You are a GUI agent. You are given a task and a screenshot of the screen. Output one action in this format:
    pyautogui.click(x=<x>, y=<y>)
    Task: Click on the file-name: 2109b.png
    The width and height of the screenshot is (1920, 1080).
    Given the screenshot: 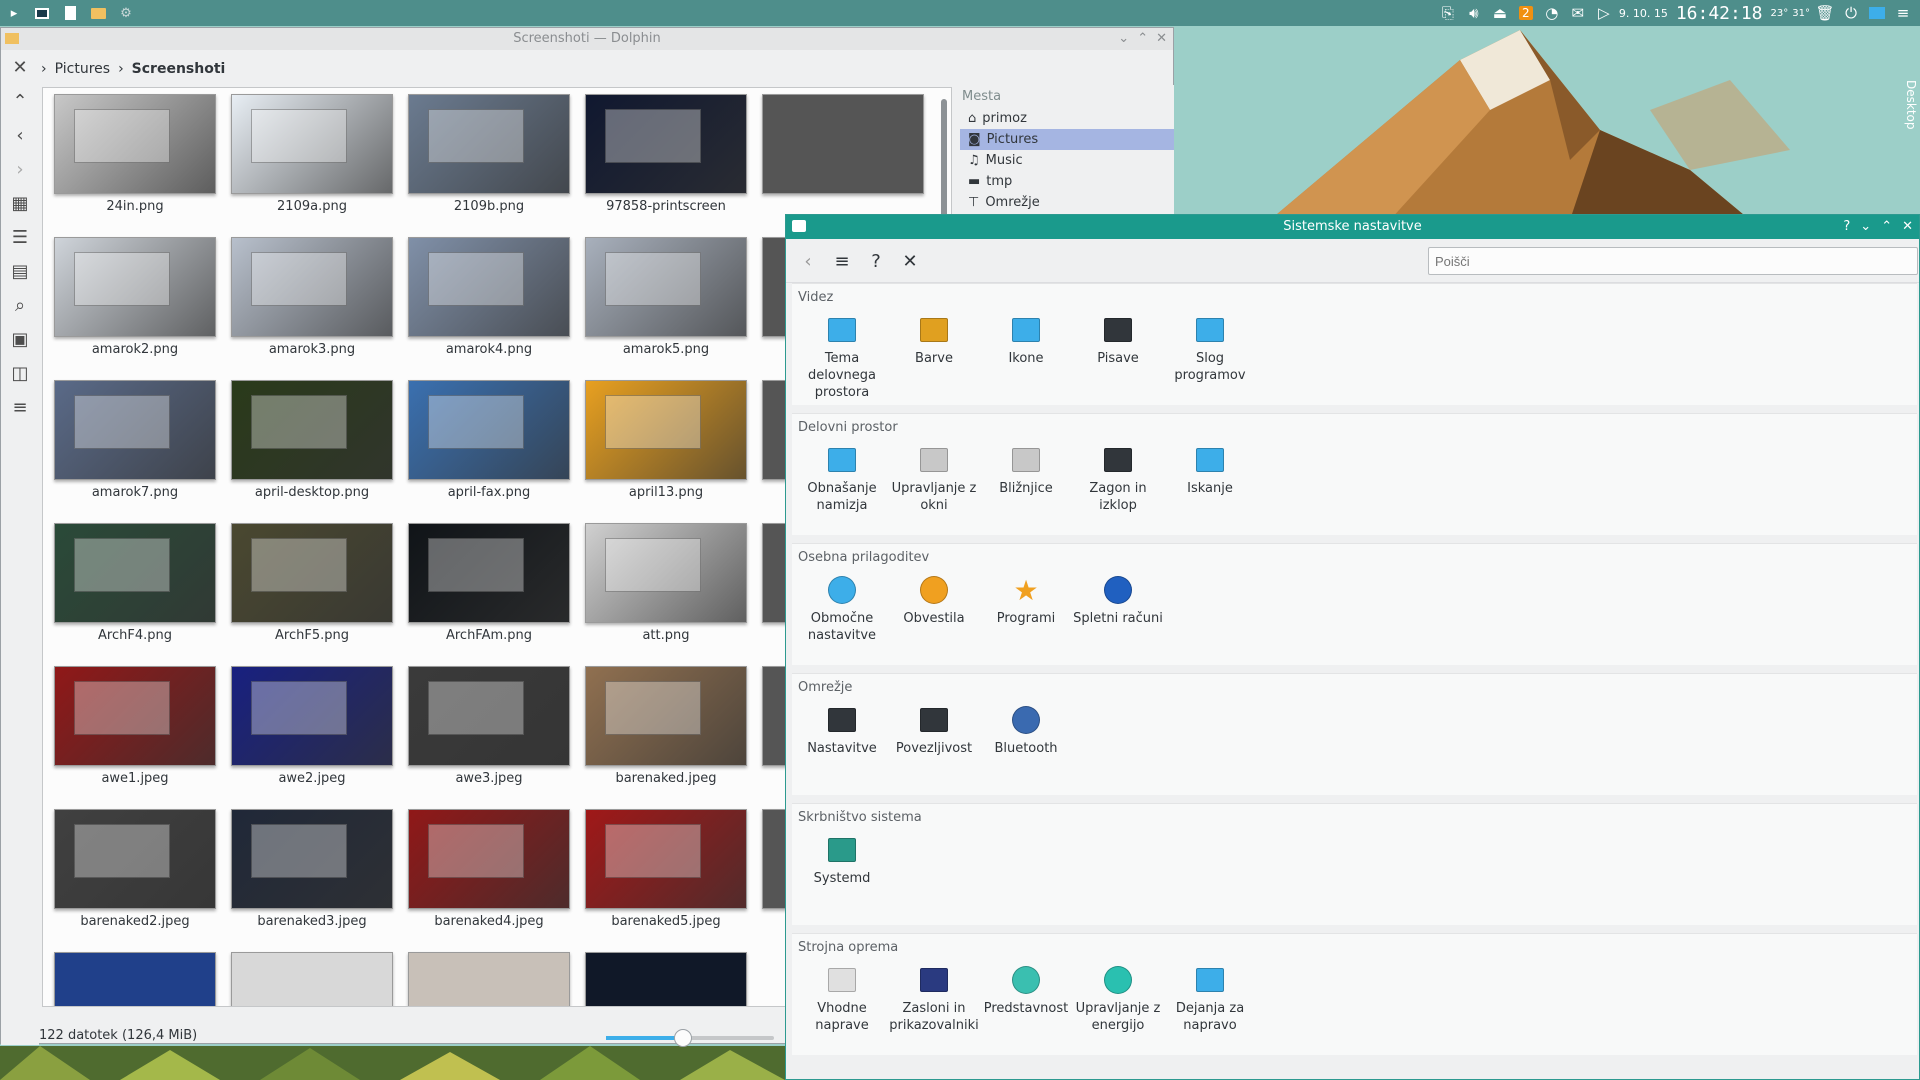 What is the action you would take?
    pyautogui.click(x=489, y=206)
    